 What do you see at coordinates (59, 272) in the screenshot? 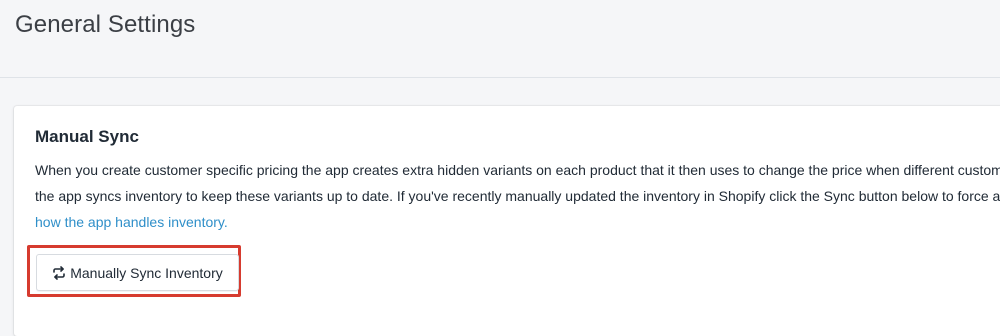
I see `sync-icon` at bounding box center [59, 272].